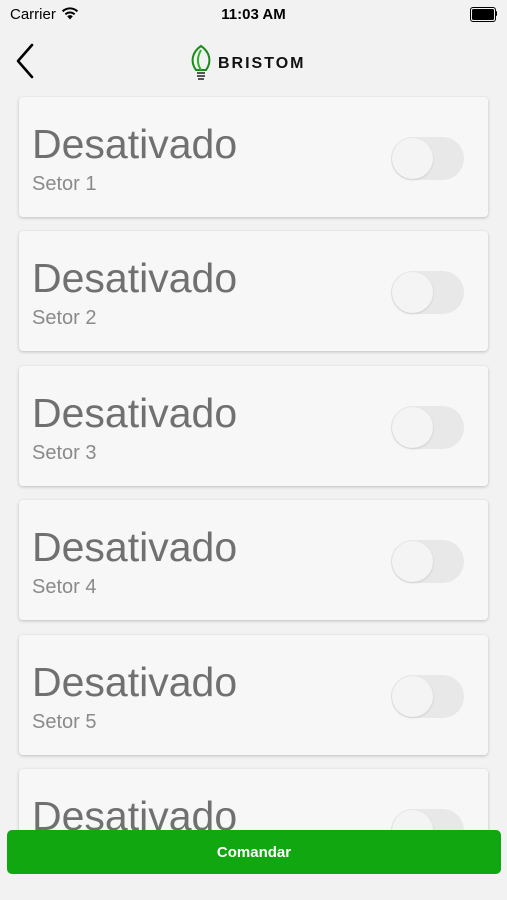  I want to click on logo: BRISTOM, so click(246, 64).